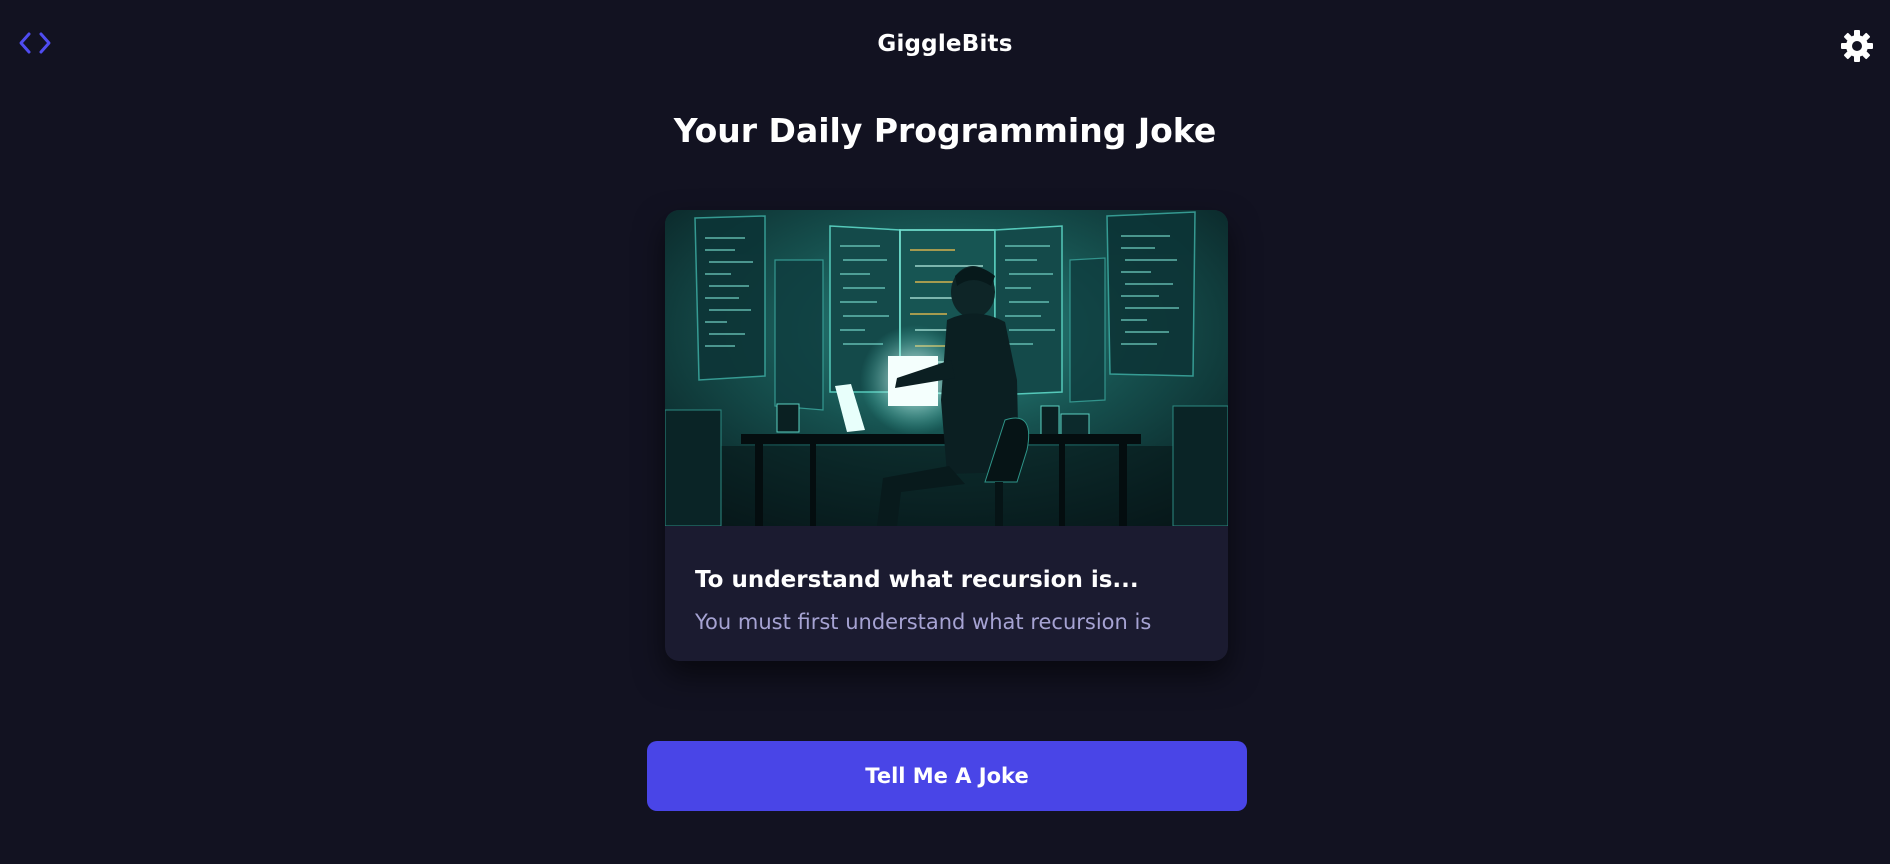 This screenshot has height=864, width=1890. I want to click on gear-icon, so click(1857, 46).